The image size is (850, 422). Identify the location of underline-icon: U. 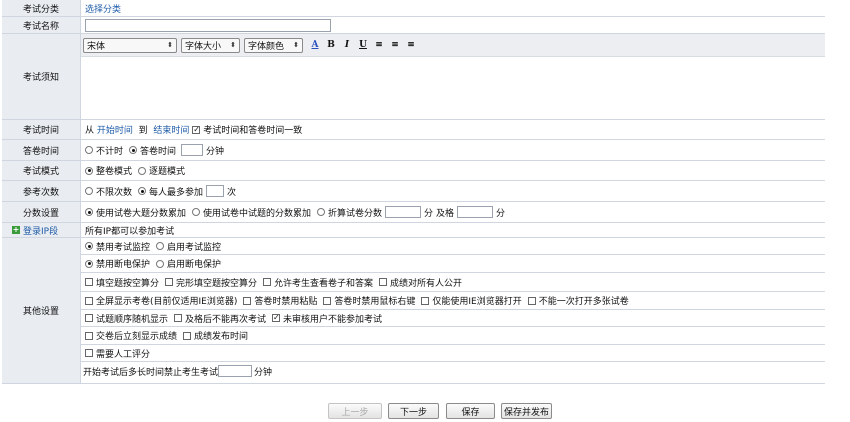
(363, 45).